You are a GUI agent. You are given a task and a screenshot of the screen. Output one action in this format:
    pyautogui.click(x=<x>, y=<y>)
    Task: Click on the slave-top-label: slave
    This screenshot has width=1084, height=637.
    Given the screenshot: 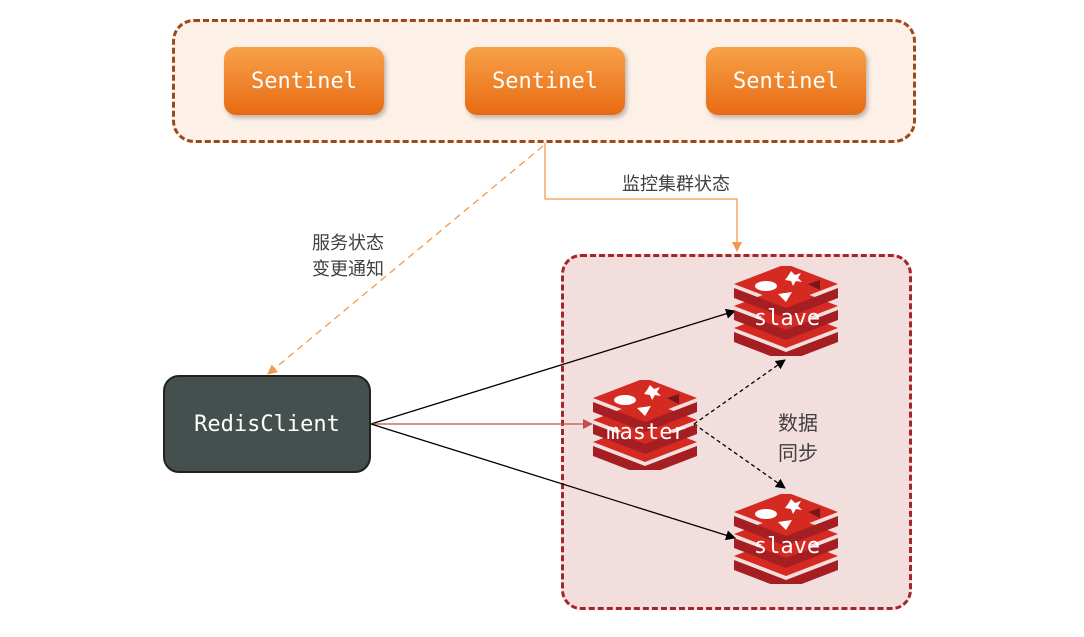 What is the action you would take?
    pyautogui.click(x=787, y=318)
    